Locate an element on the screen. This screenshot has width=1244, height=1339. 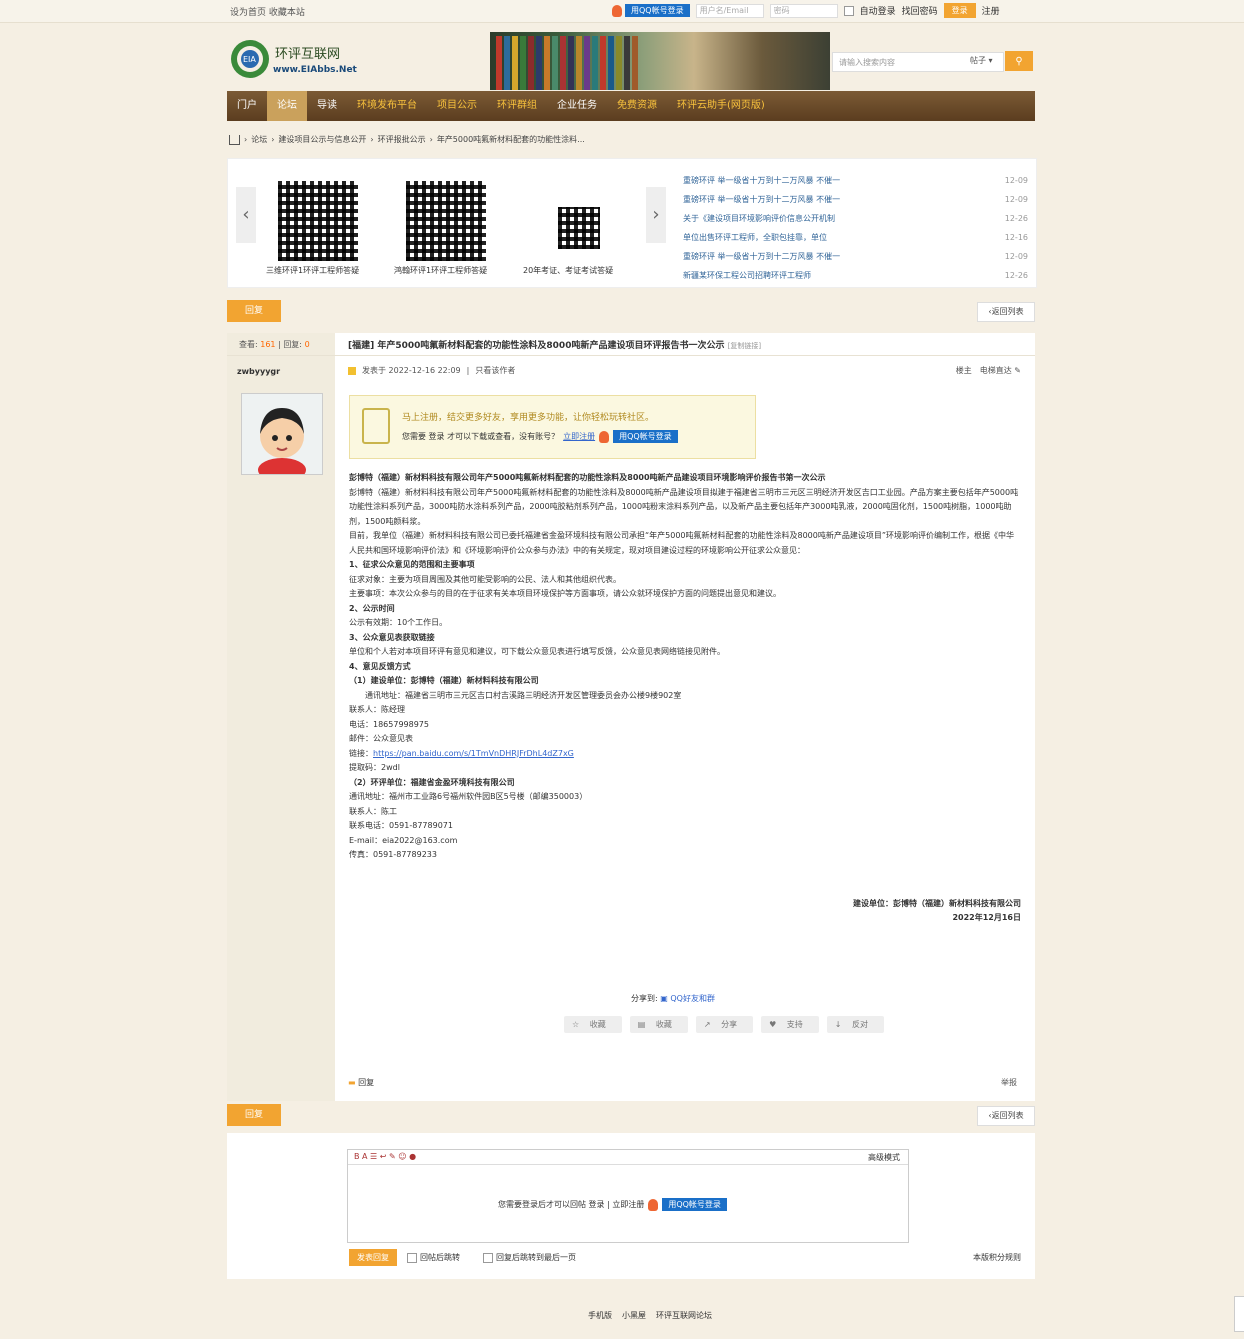
login-button: 登录 is located at coordinates (959, 10).